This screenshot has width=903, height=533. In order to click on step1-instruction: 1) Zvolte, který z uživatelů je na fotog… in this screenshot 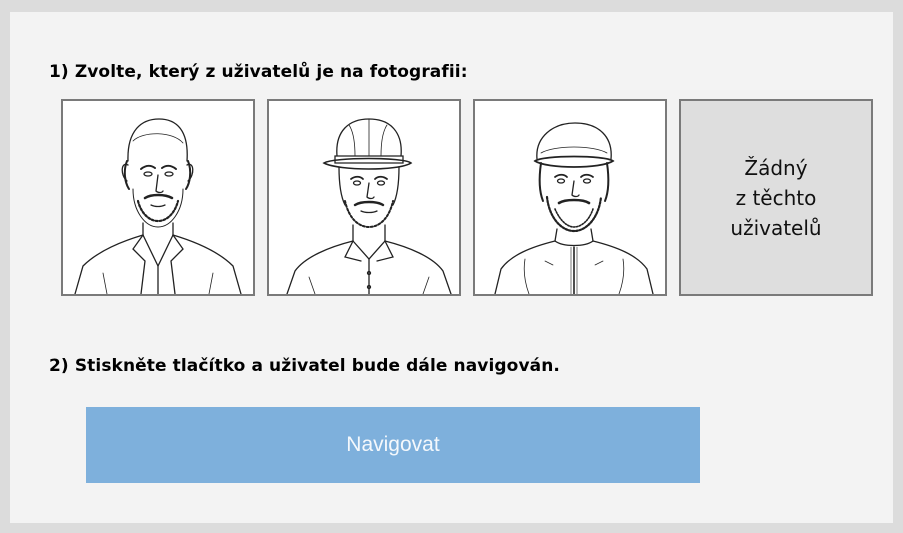, I will do `click(258, 72)`.